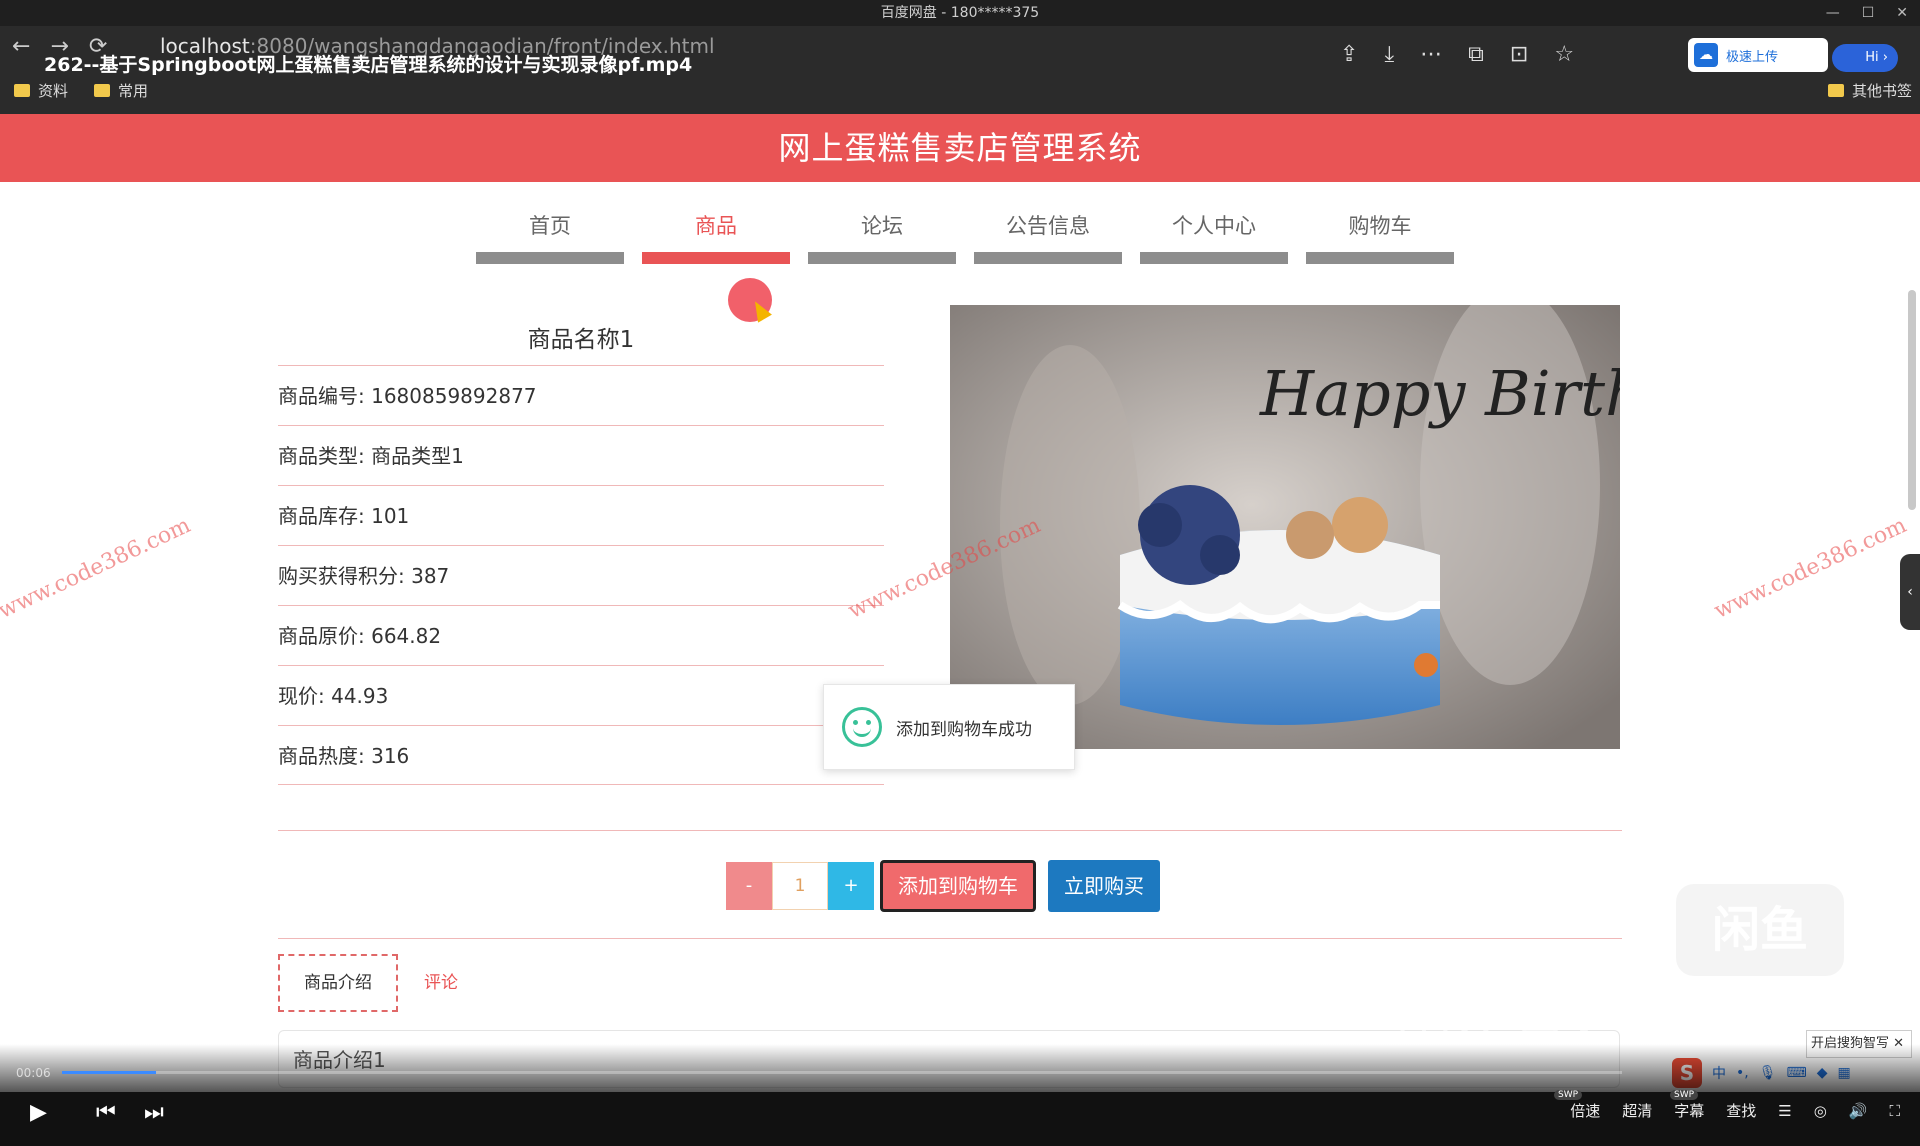 Image resolution: width=1920 pixels, height=1146 pixels. What do you see at coordinates (133, 91) in the screenshot?
I see `bookmark-label: 常用` at bounding box center [133, 91].